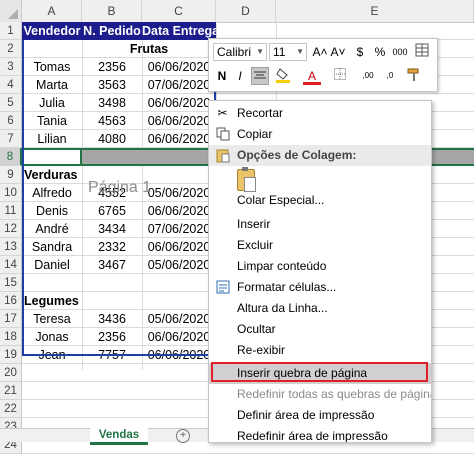  I want to click on cell-pedido: 2332, so click(112, 247).